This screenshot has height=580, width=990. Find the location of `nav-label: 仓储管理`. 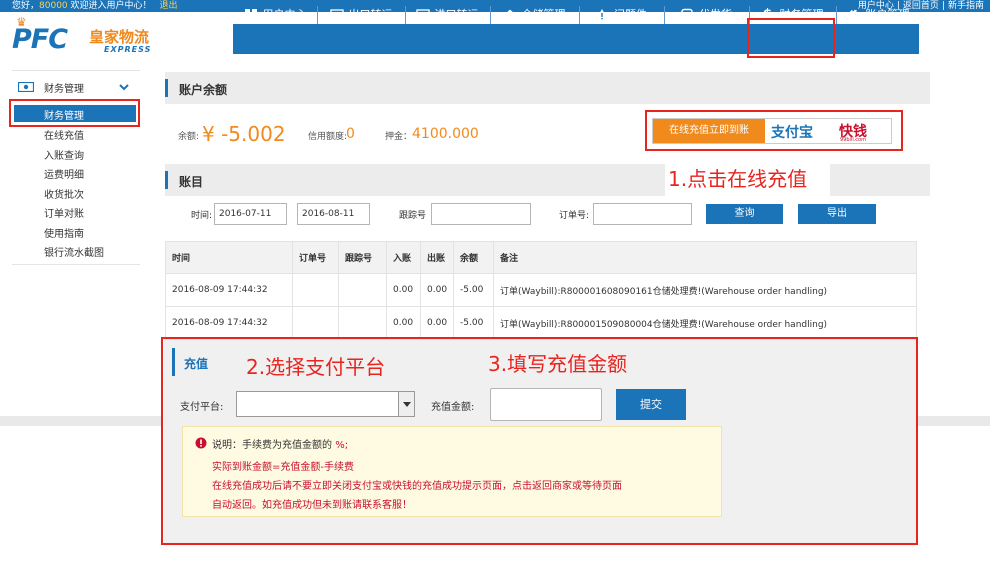

nav-label: 仓储管理 is located at coordinates (543, 14).